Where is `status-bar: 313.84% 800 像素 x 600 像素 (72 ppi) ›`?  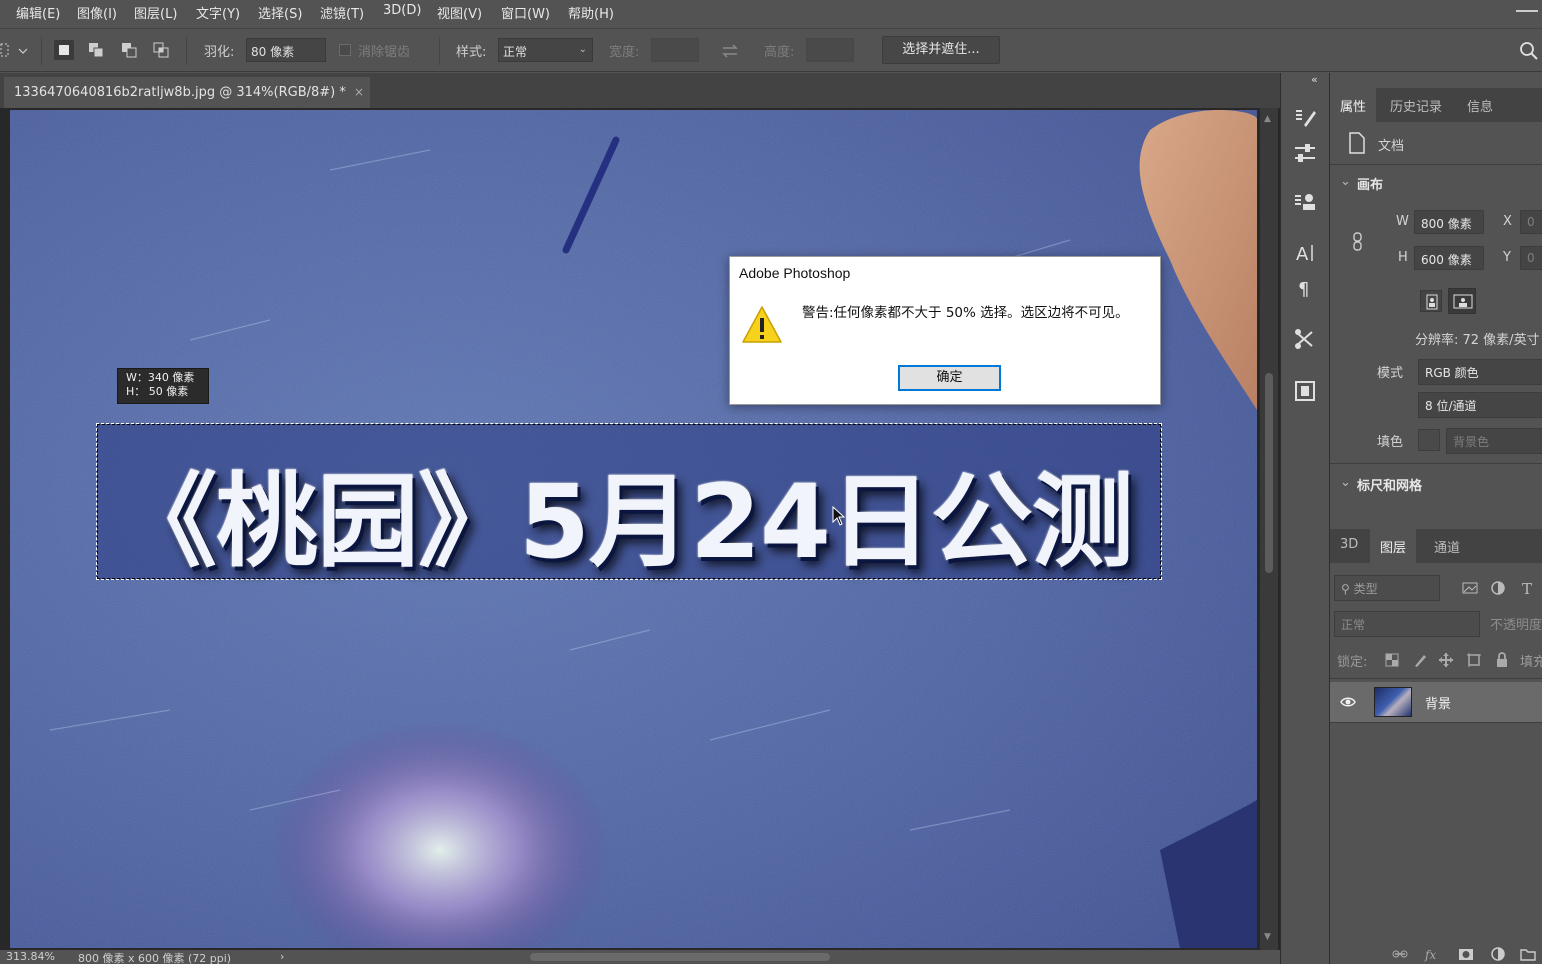 status-bar: 313.84% 800 像素 x 600 像素 (72 ppi) › is located at coordinates (640, 957).